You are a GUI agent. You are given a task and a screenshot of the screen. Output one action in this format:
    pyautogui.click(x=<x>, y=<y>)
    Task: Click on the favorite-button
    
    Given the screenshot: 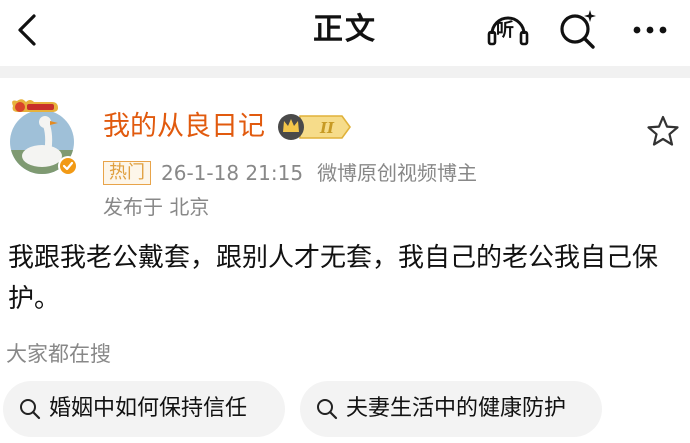 What is the action you would take?
    pyautogui.click(x=663, y=131)
    